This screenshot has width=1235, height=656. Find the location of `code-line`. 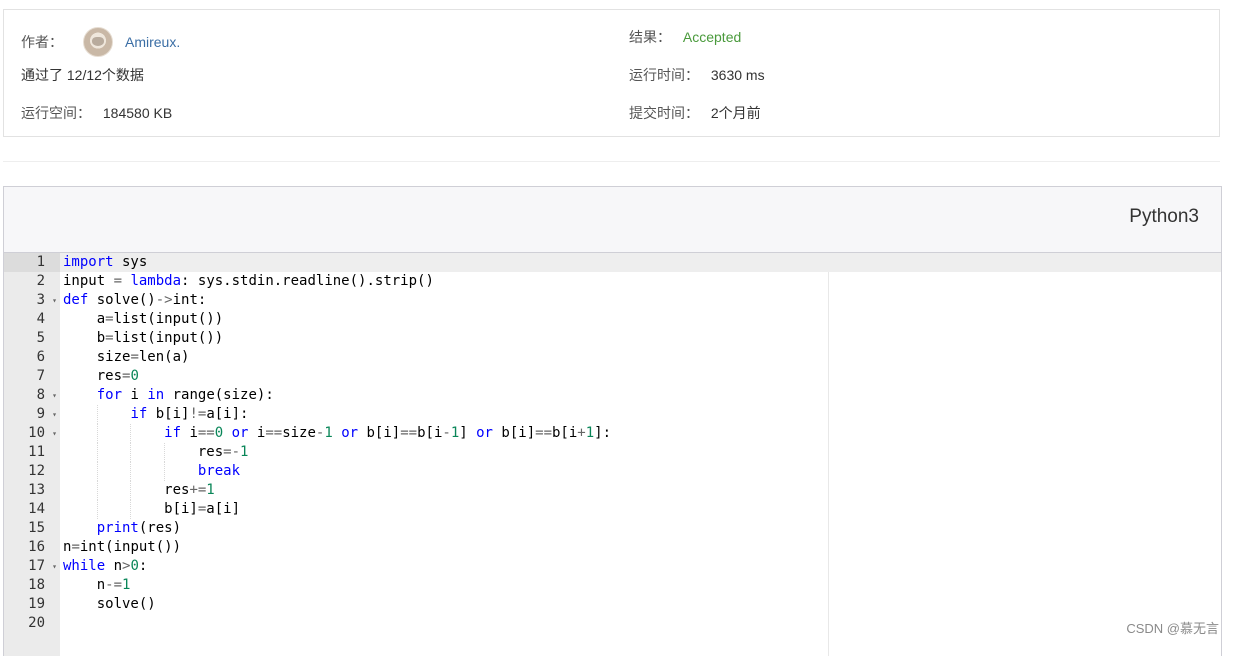

code-line is located at coordinates (640, 623).